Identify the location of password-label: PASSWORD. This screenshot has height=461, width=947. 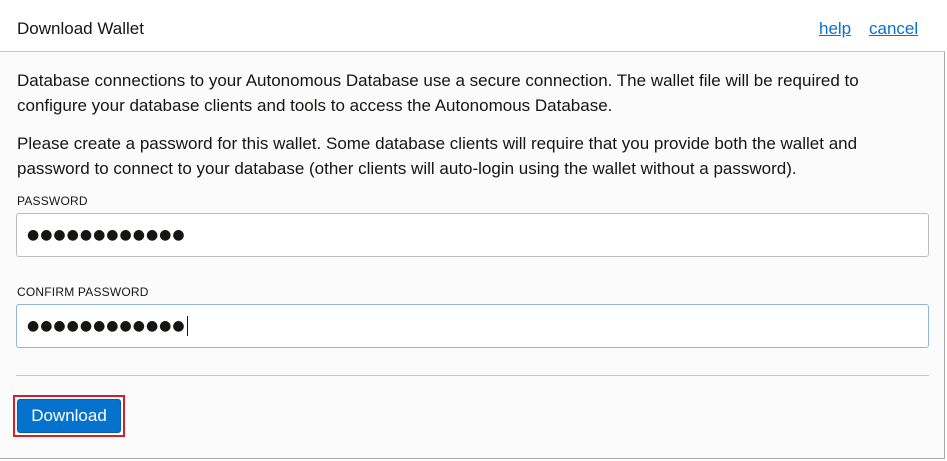
(52, 201).